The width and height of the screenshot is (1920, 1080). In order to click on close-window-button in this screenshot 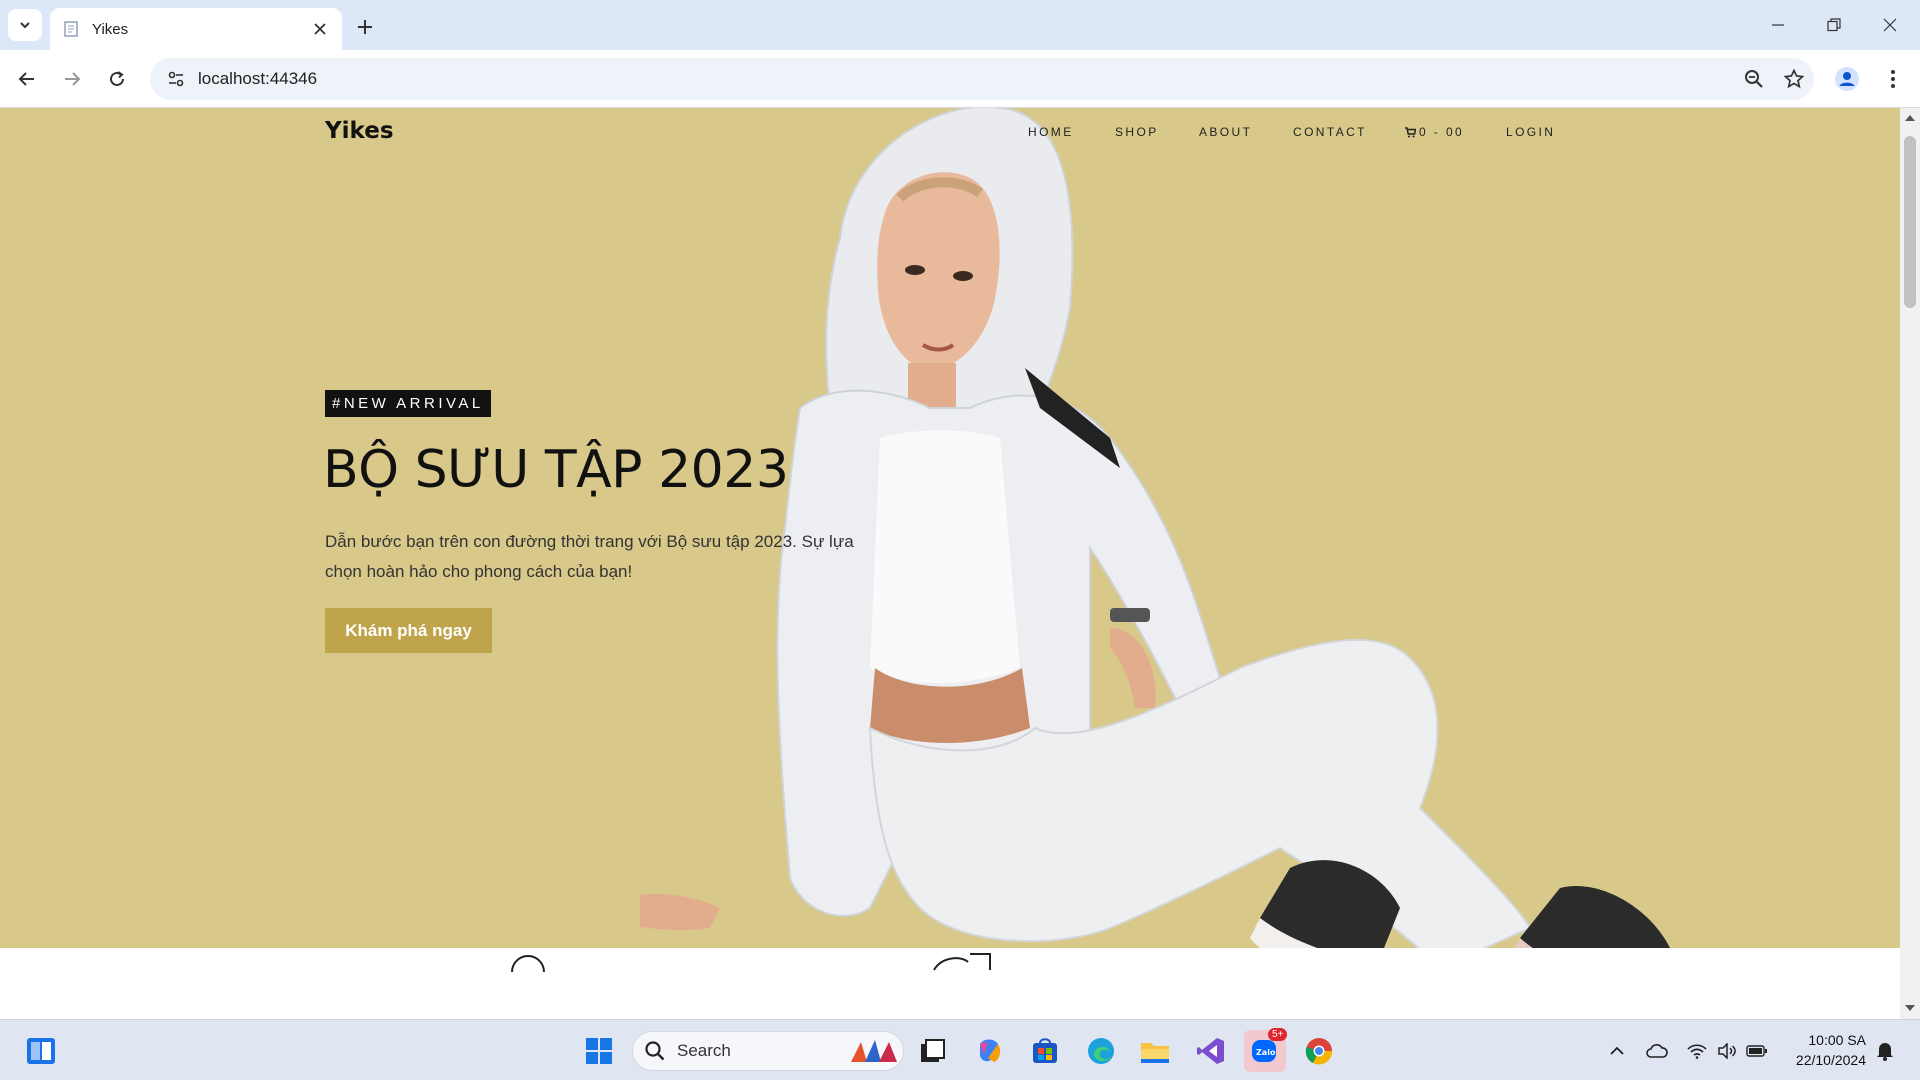, I will do `click(1890, 25)`.